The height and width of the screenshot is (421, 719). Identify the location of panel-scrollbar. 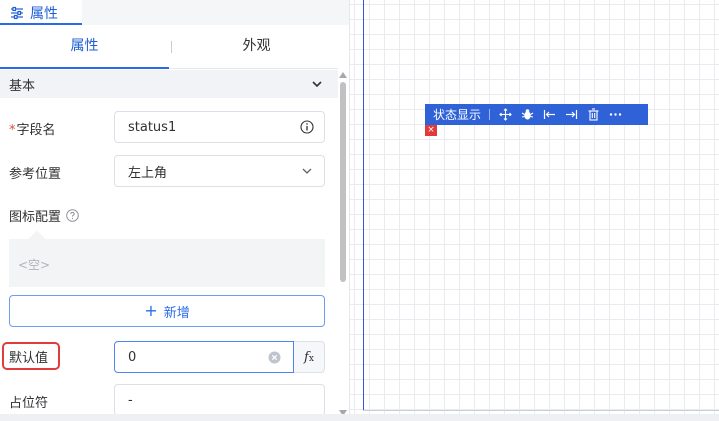
(343, 245).